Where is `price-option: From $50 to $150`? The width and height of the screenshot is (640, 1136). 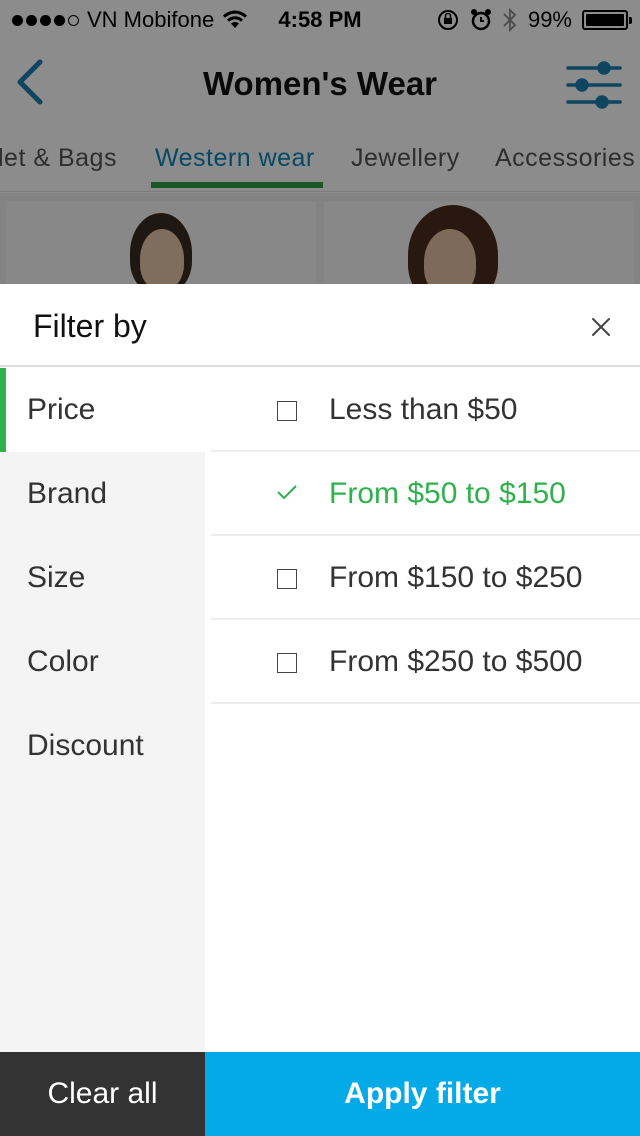 price-option: From $50 to $150 is located at coordinates (425, 494).